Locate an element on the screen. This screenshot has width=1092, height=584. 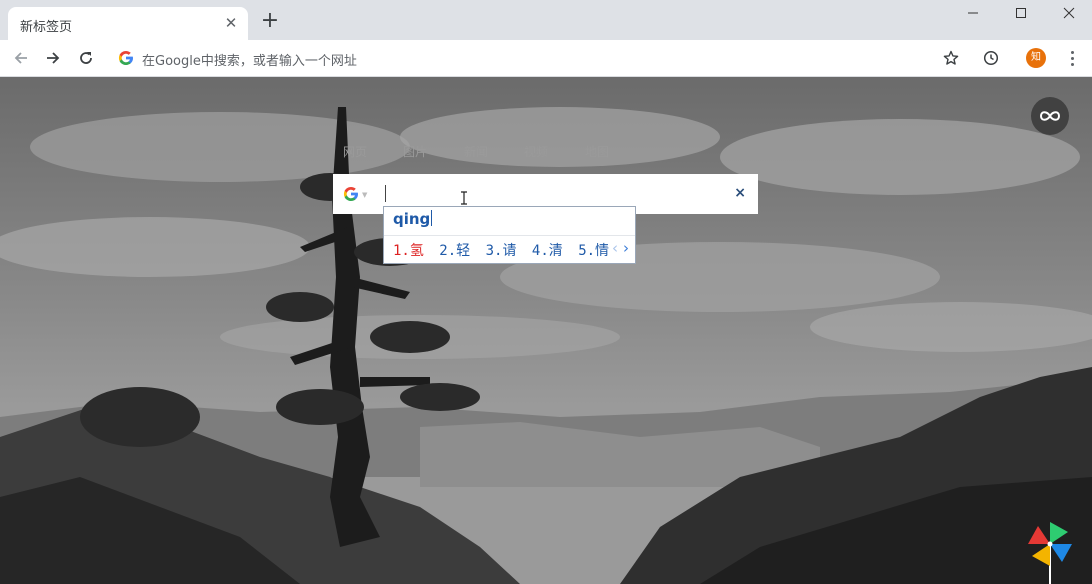
close-window-button is located at coordinates (1069, 13).